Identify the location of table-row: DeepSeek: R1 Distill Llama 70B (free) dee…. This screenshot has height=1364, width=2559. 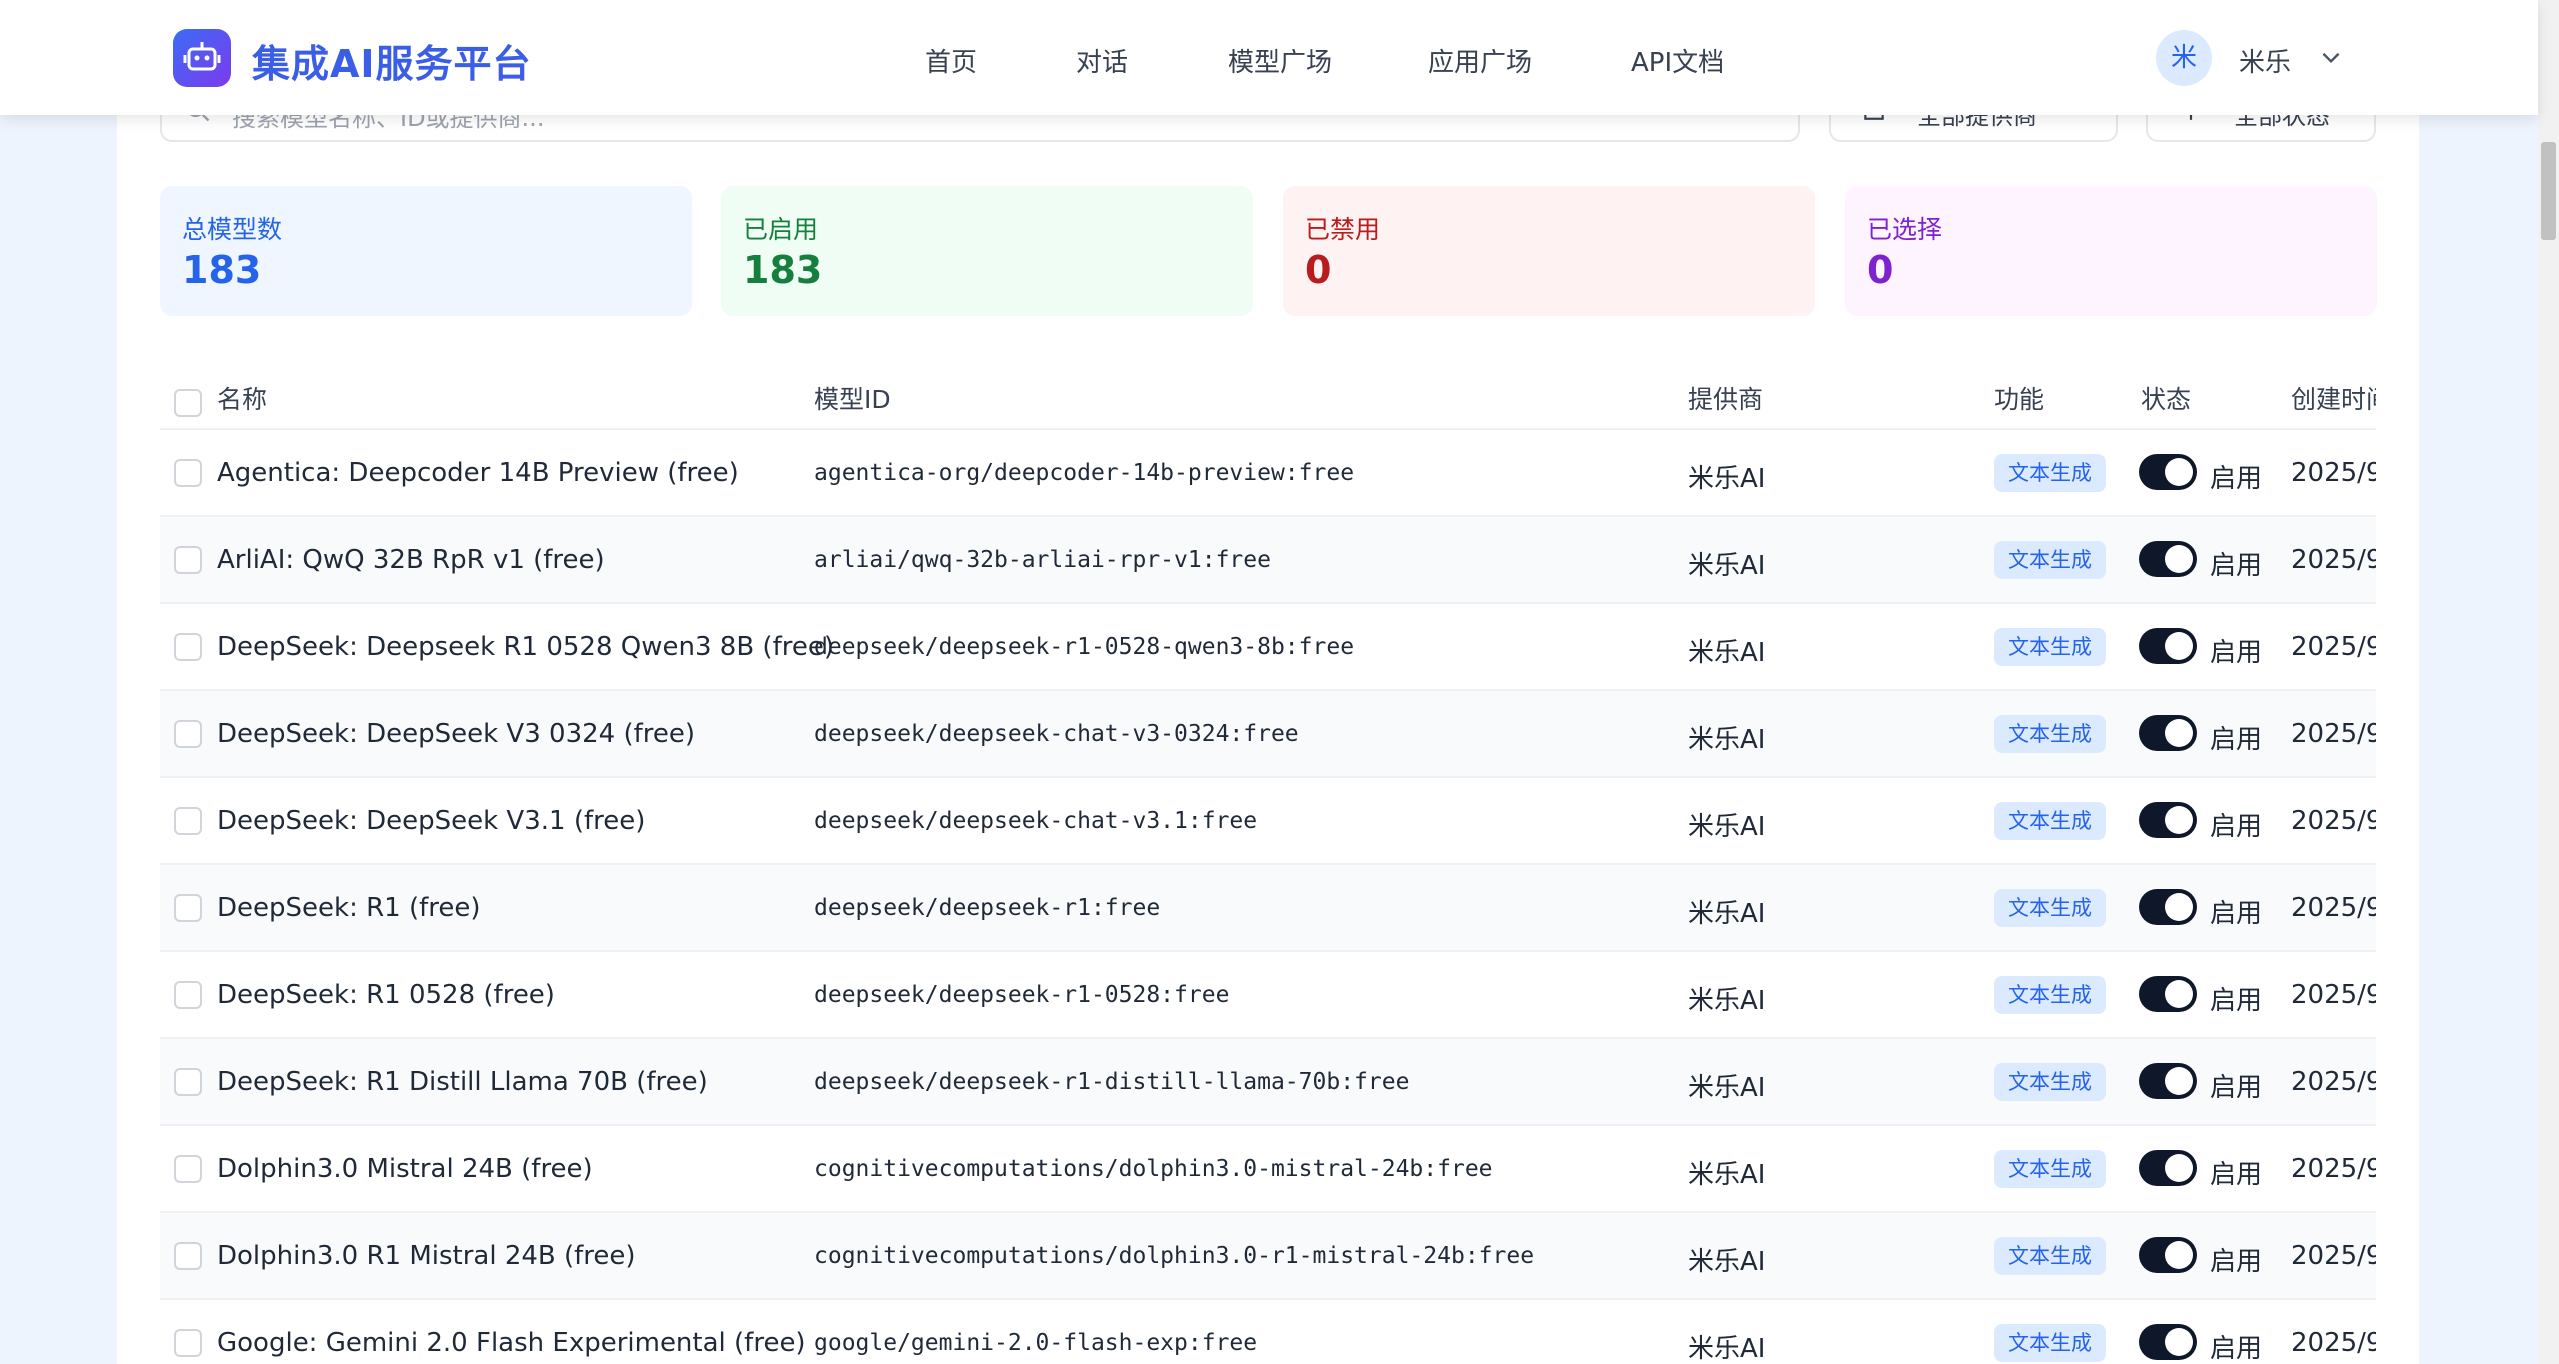
(1268, 1082).